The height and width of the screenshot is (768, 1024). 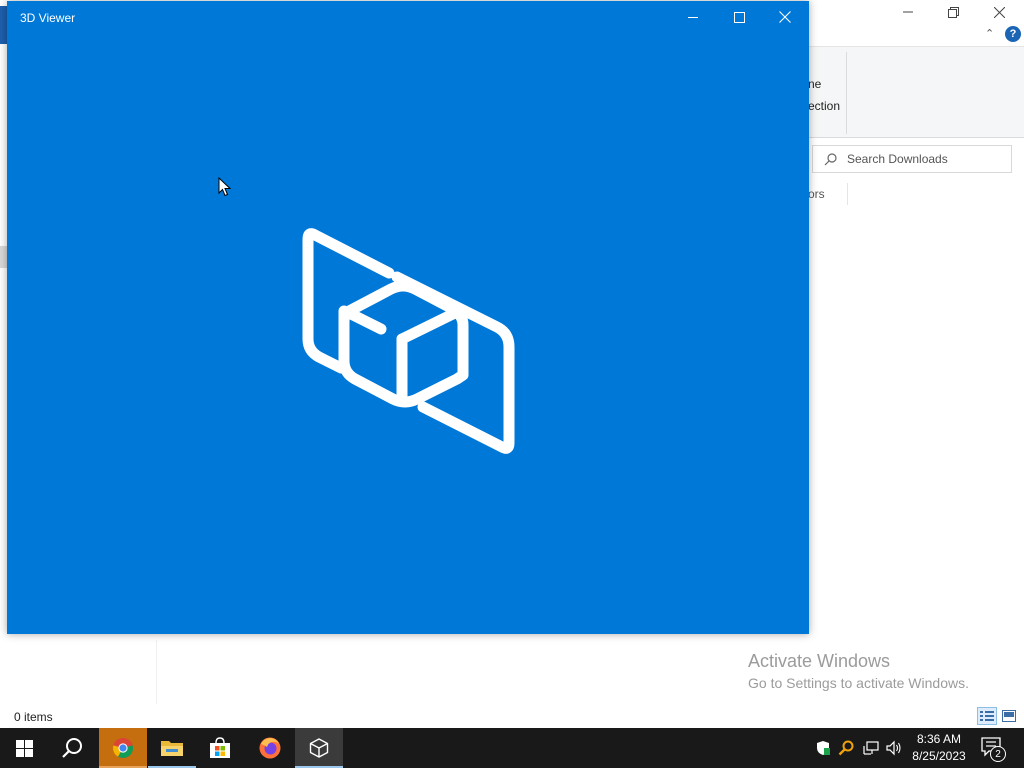 What do you see at coordinates (408, 341) in the screenshot?
I see `3d-viewer-logo-icon` at bounding box center [408, 341].